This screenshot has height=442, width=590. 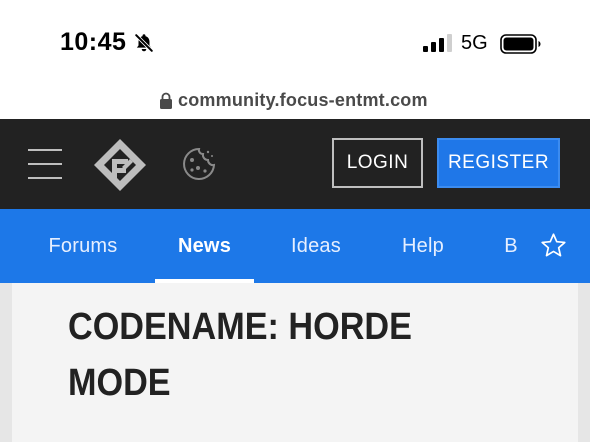 I want to click on battery-icon, so click(x=520, y=44).